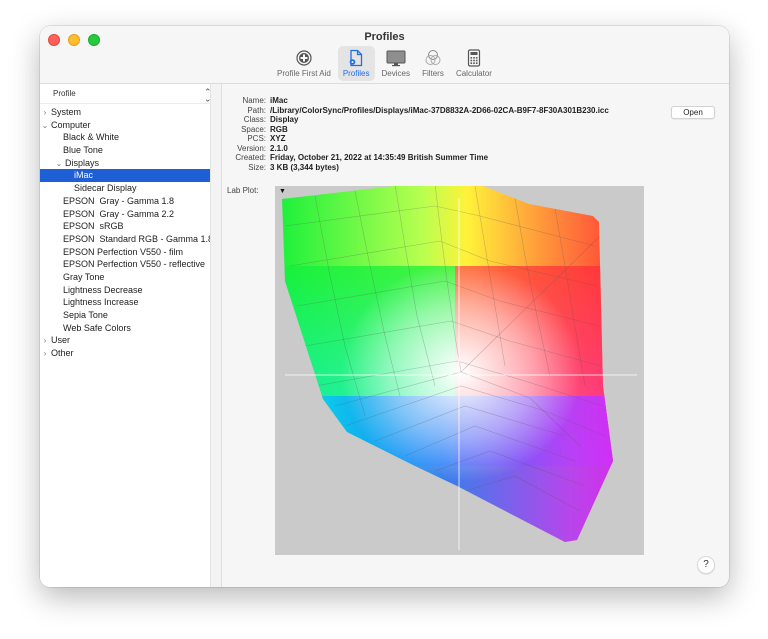 The image size is (768, 639). I want to click on open-button: Open, so click(693, 112).